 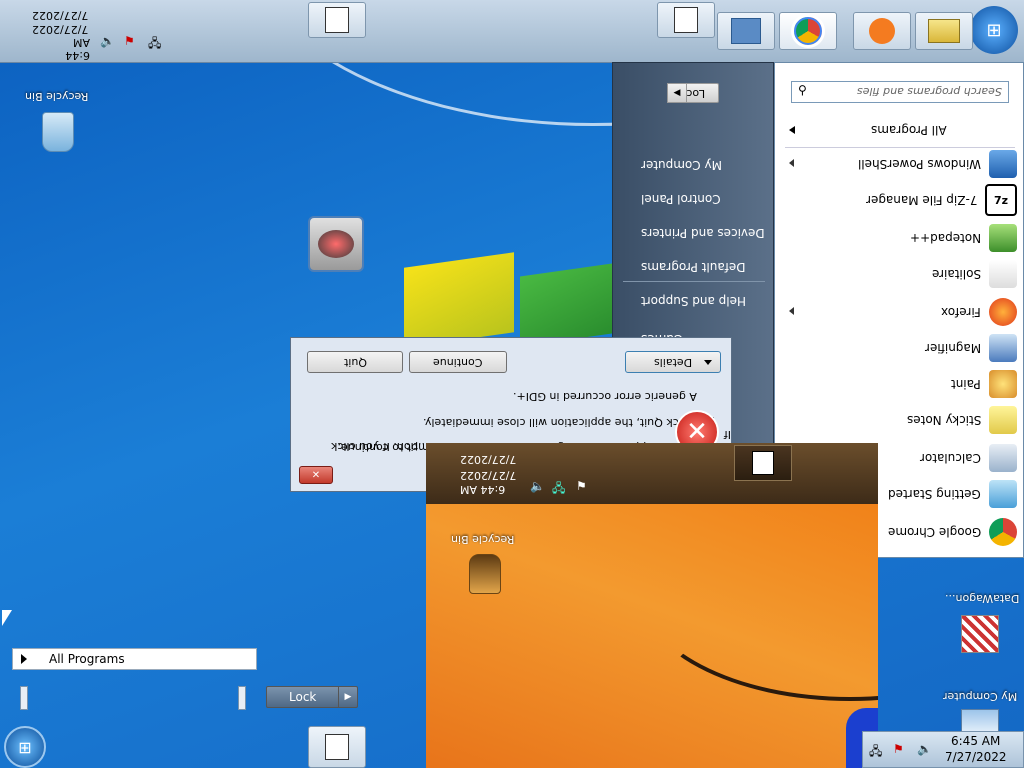 What do you see at coordinates (483, 489) in the screenshot?
I see `orange-tray-time: 6:44 AM` at bounding box center [483, 489].